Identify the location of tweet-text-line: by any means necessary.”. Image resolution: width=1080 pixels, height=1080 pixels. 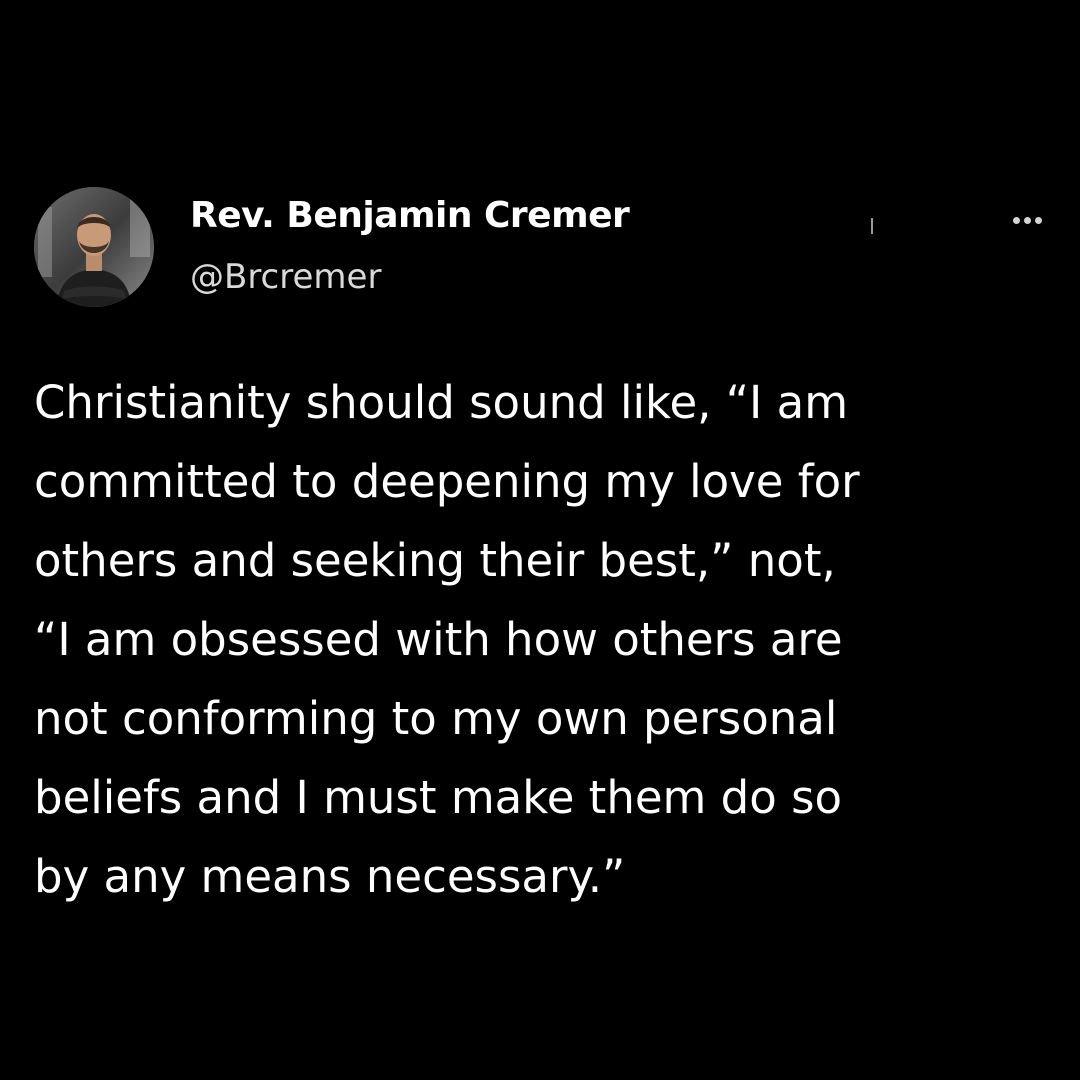
(330, 876).